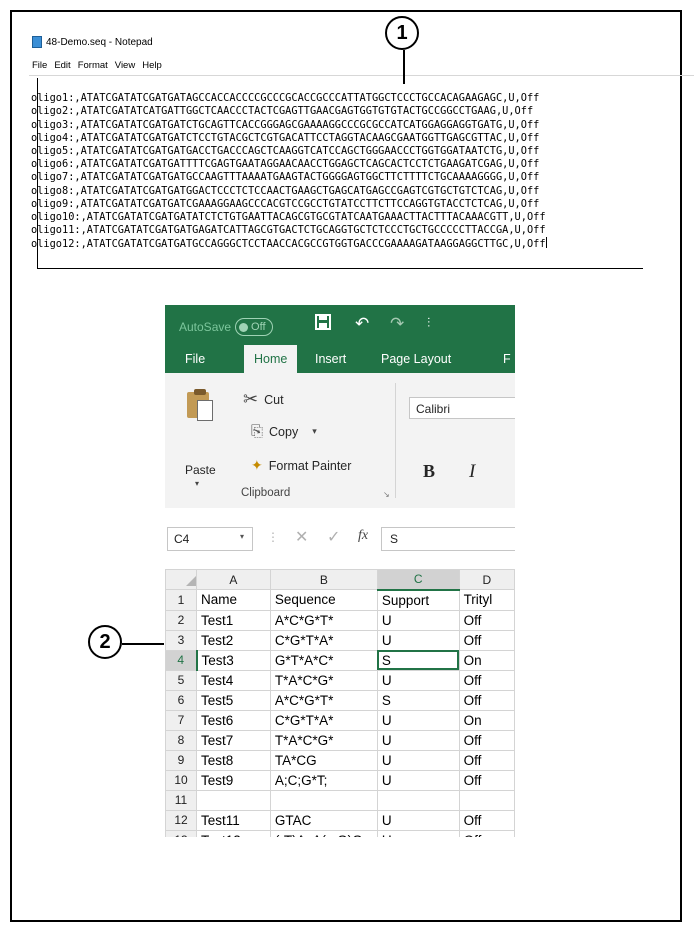 Image resolution: width=694 pixels, height=927 pixels. I want to click on cell-a: Test8, so click(233, 760).